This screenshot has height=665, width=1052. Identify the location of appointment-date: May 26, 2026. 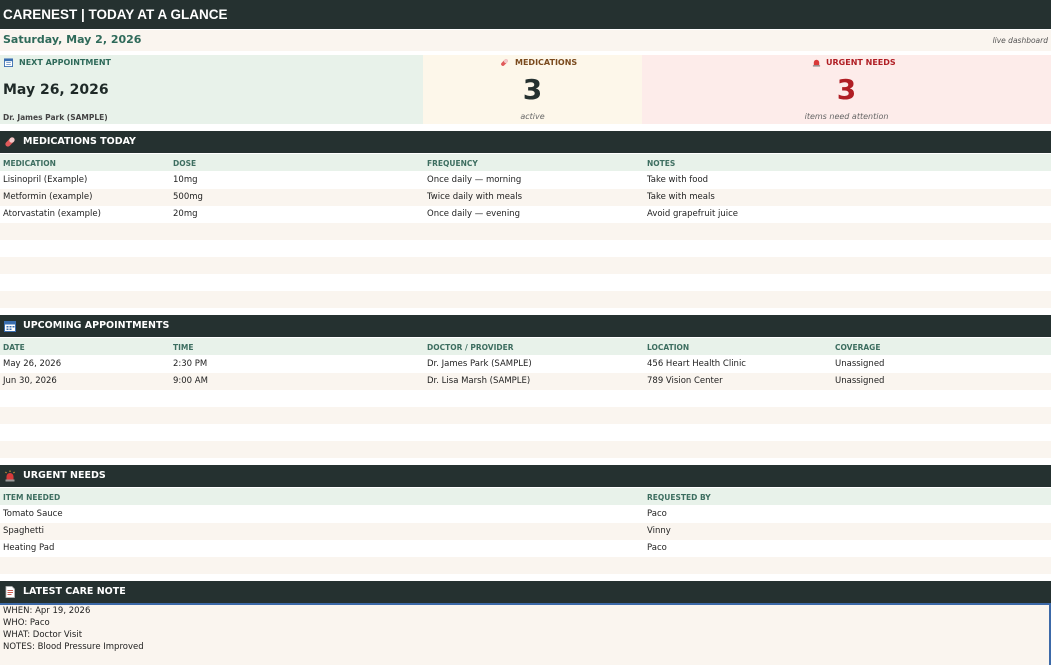
(32, 364).